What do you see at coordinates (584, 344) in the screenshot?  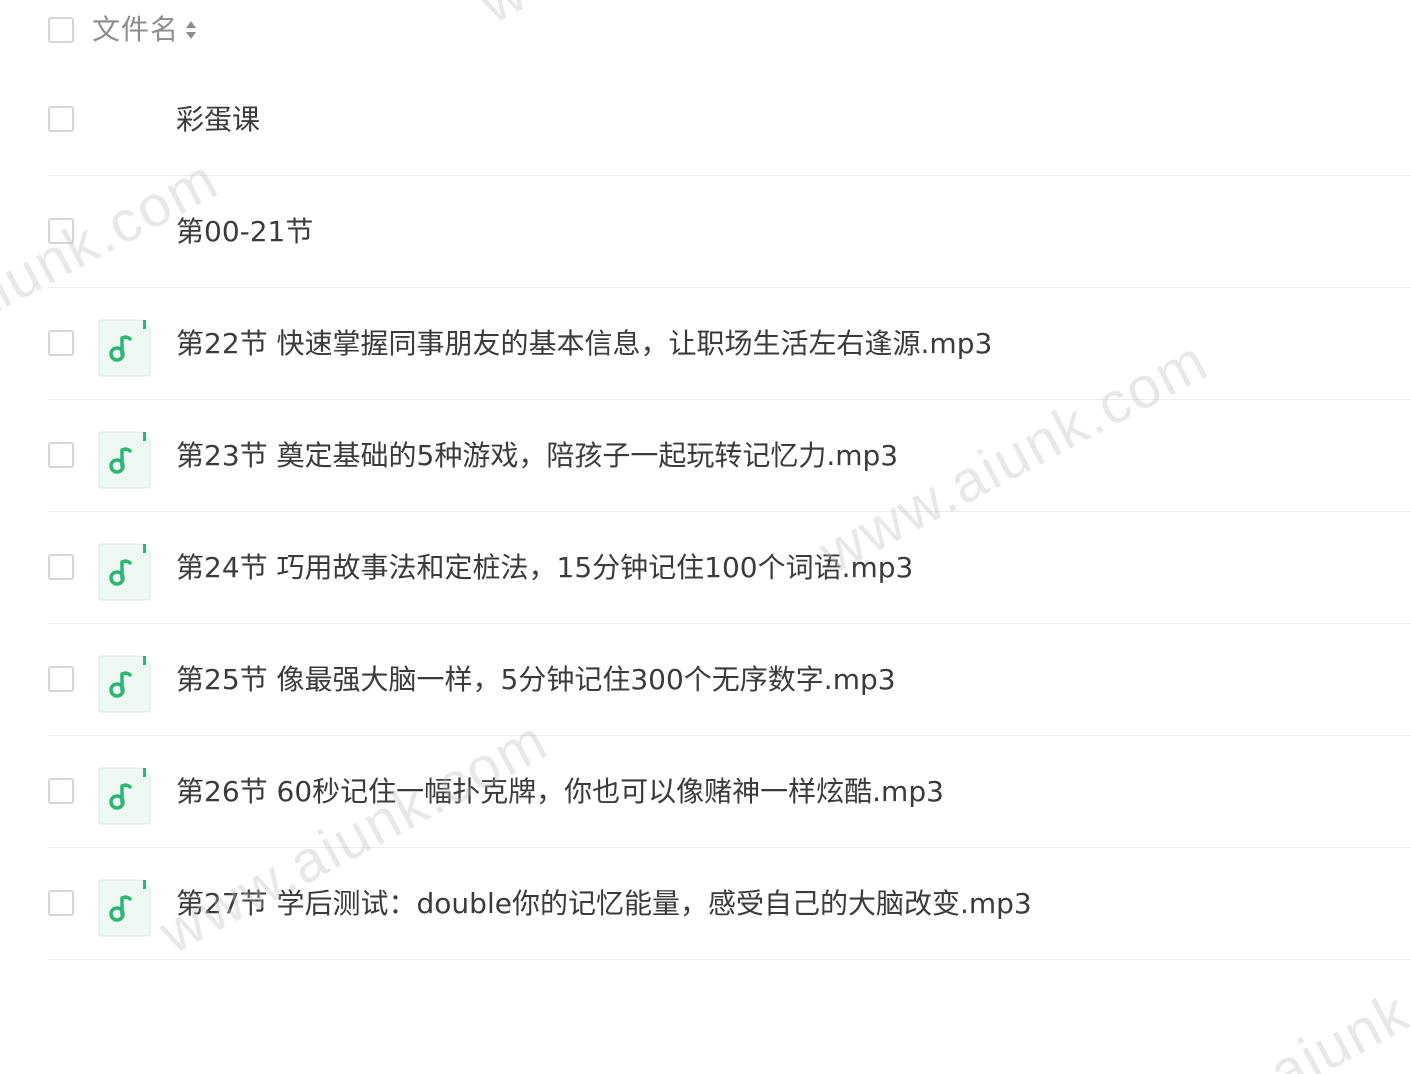 I see `file-name: 第22节 快速掌握同事朋友的基本信息，让职场生活左右逢源.mp3` at bounding box center [584, 344].